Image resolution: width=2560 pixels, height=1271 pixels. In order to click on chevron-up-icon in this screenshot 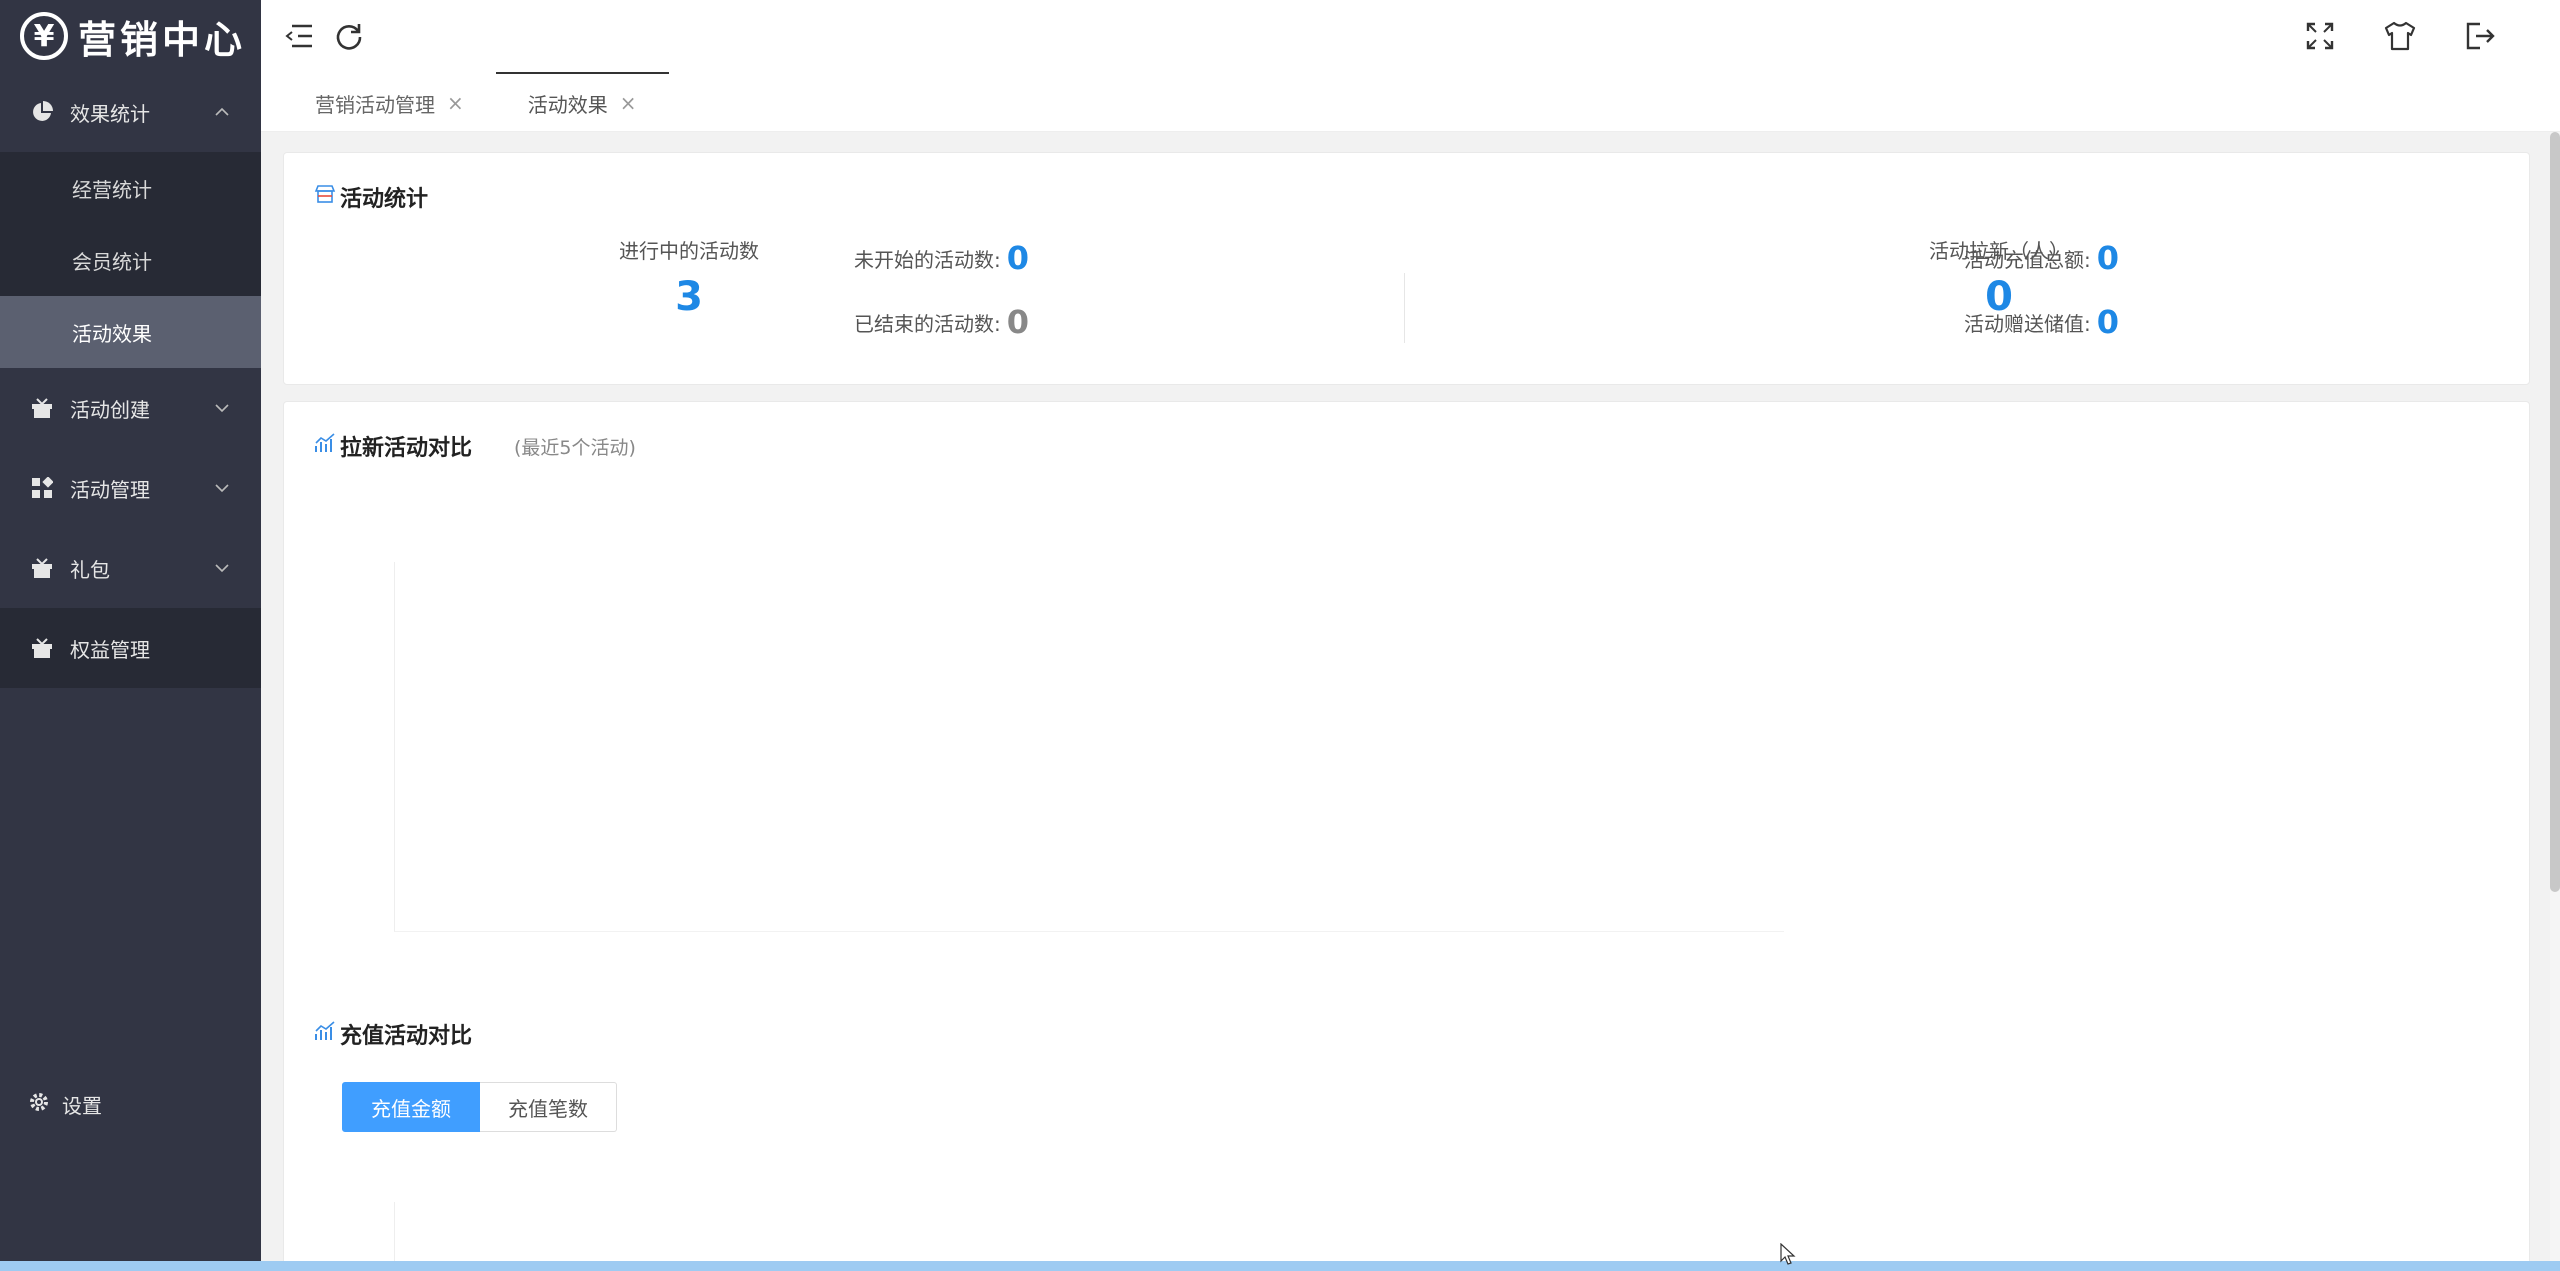, I will do `click(222, 112)`.